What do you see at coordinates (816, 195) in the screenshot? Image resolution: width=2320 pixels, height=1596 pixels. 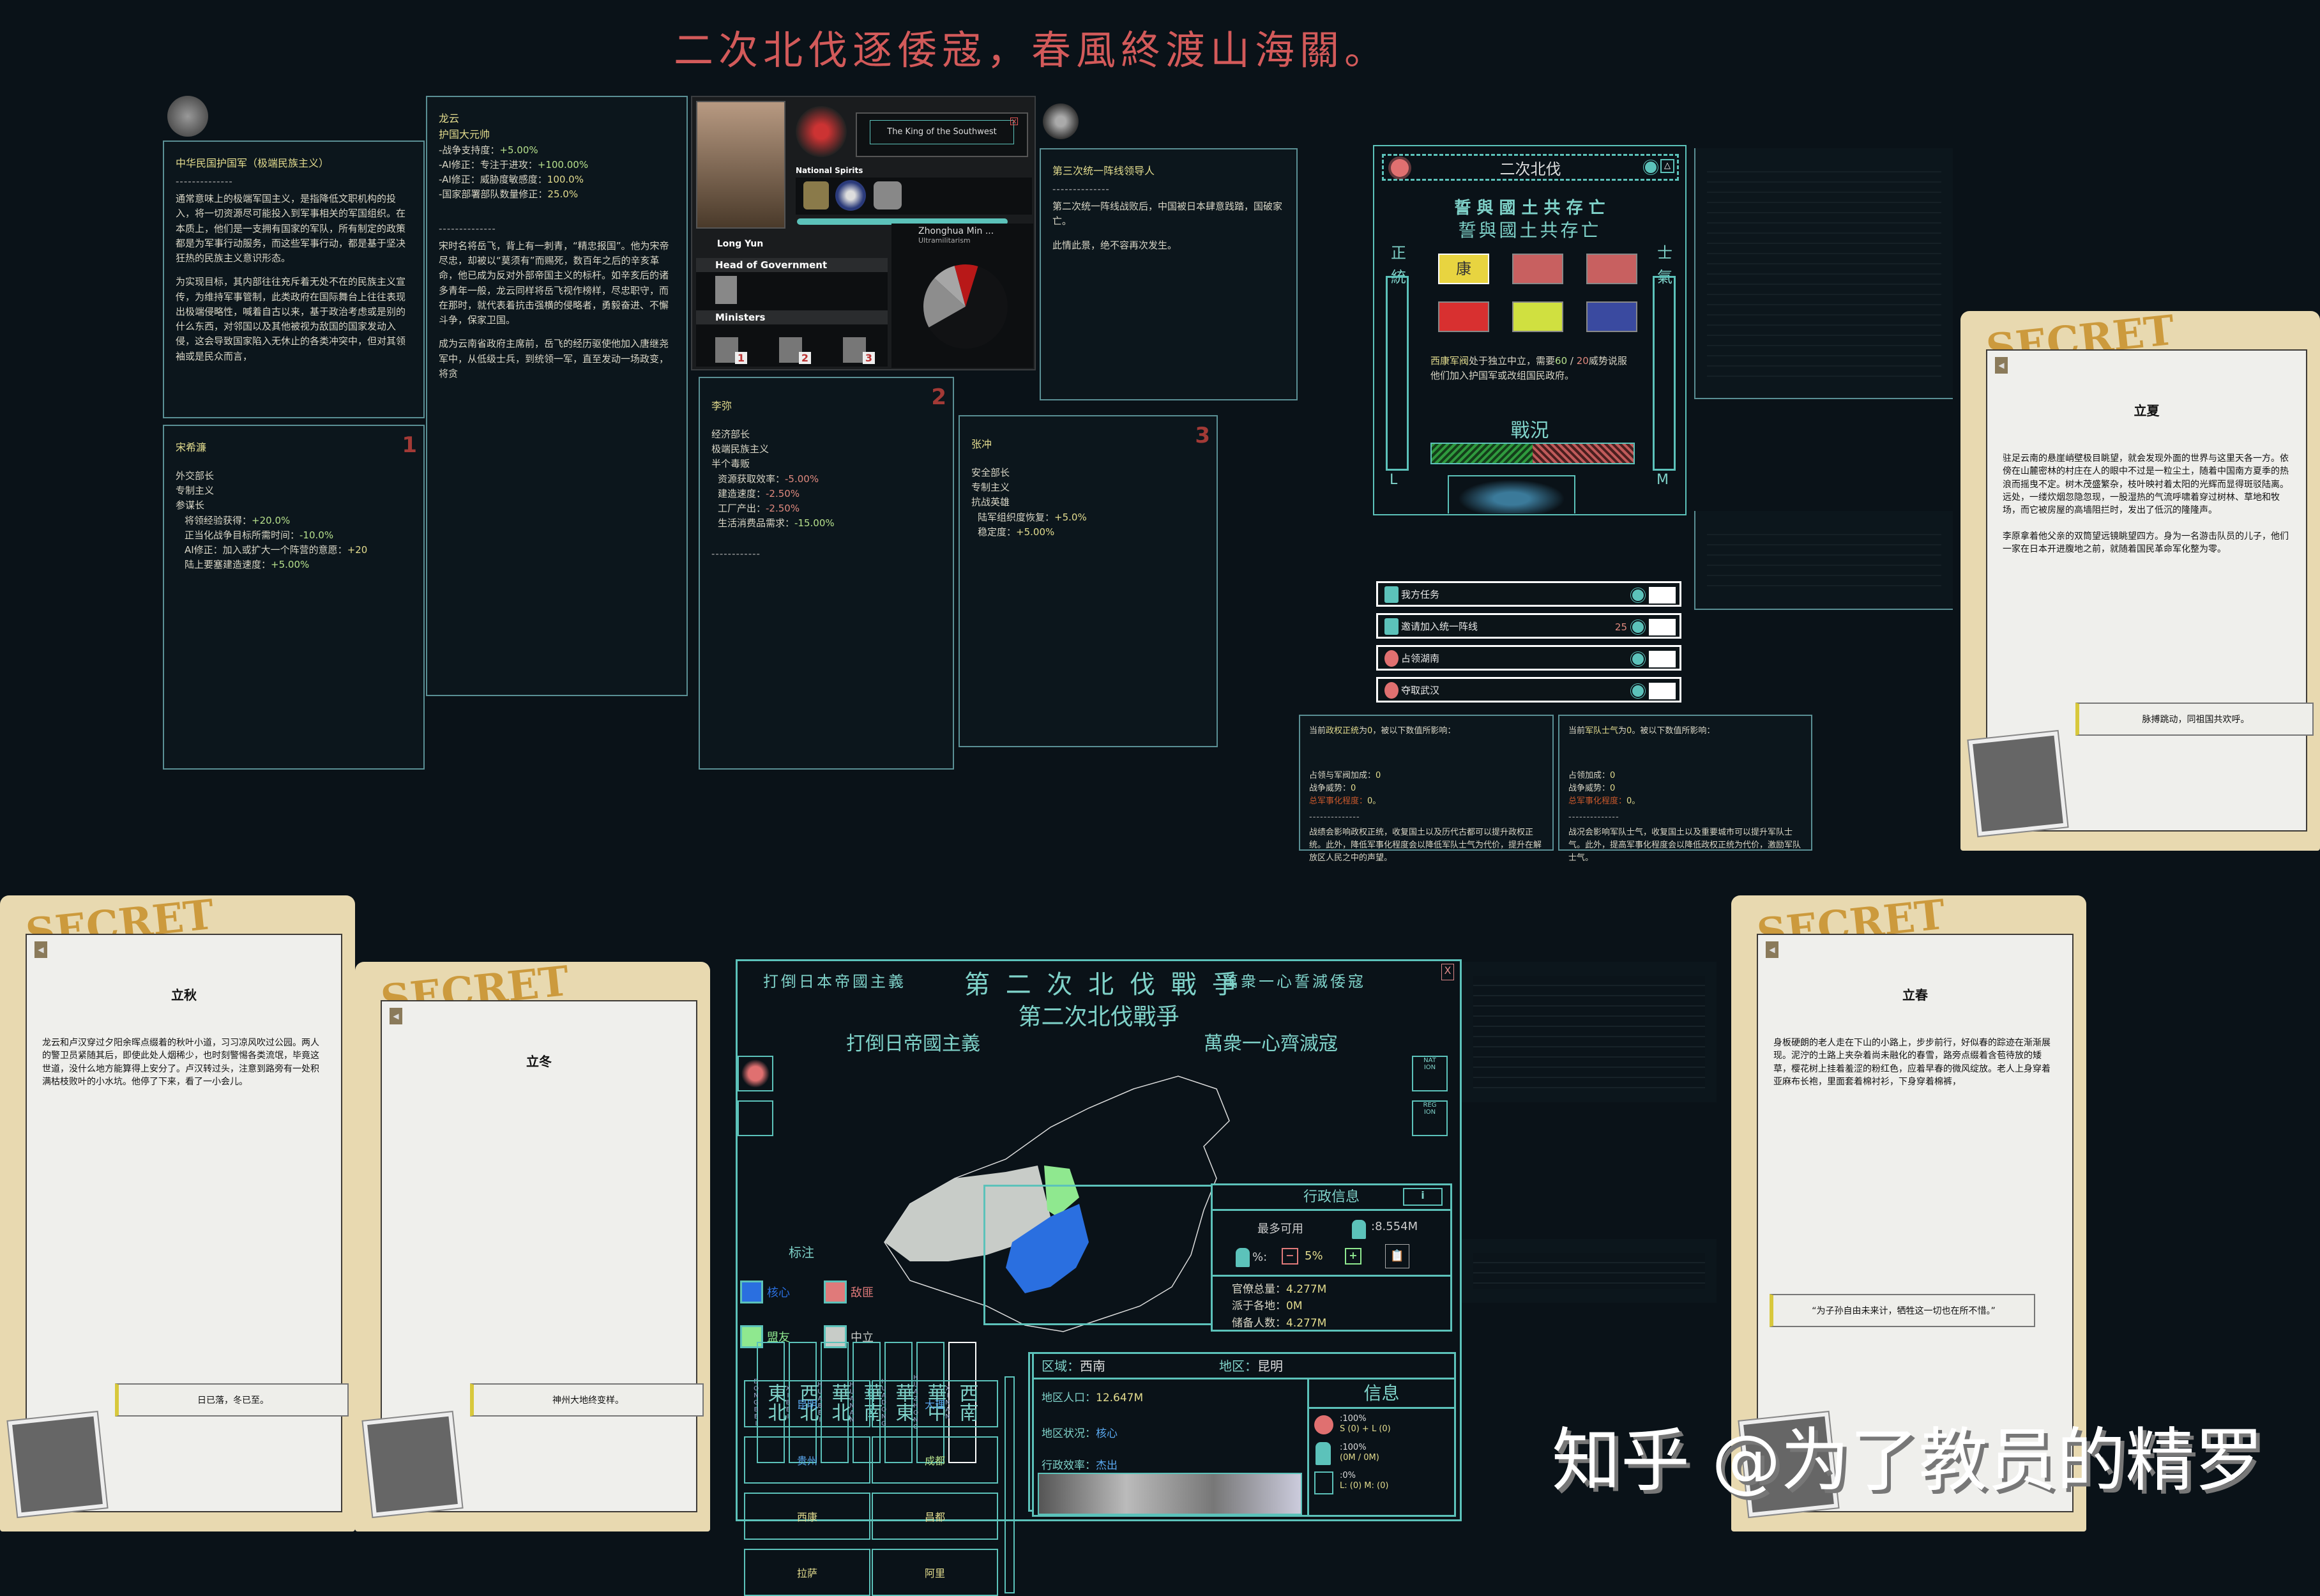 I see `saluting-officer-spirit-icon` at bounding box center [816, 195].